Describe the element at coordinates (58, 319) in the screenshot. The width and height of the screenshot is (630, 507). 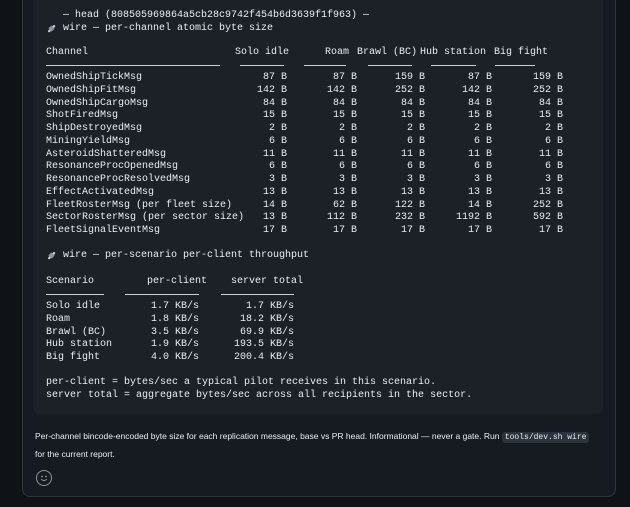
I see `scenario-name-cell: Roam` at that location.